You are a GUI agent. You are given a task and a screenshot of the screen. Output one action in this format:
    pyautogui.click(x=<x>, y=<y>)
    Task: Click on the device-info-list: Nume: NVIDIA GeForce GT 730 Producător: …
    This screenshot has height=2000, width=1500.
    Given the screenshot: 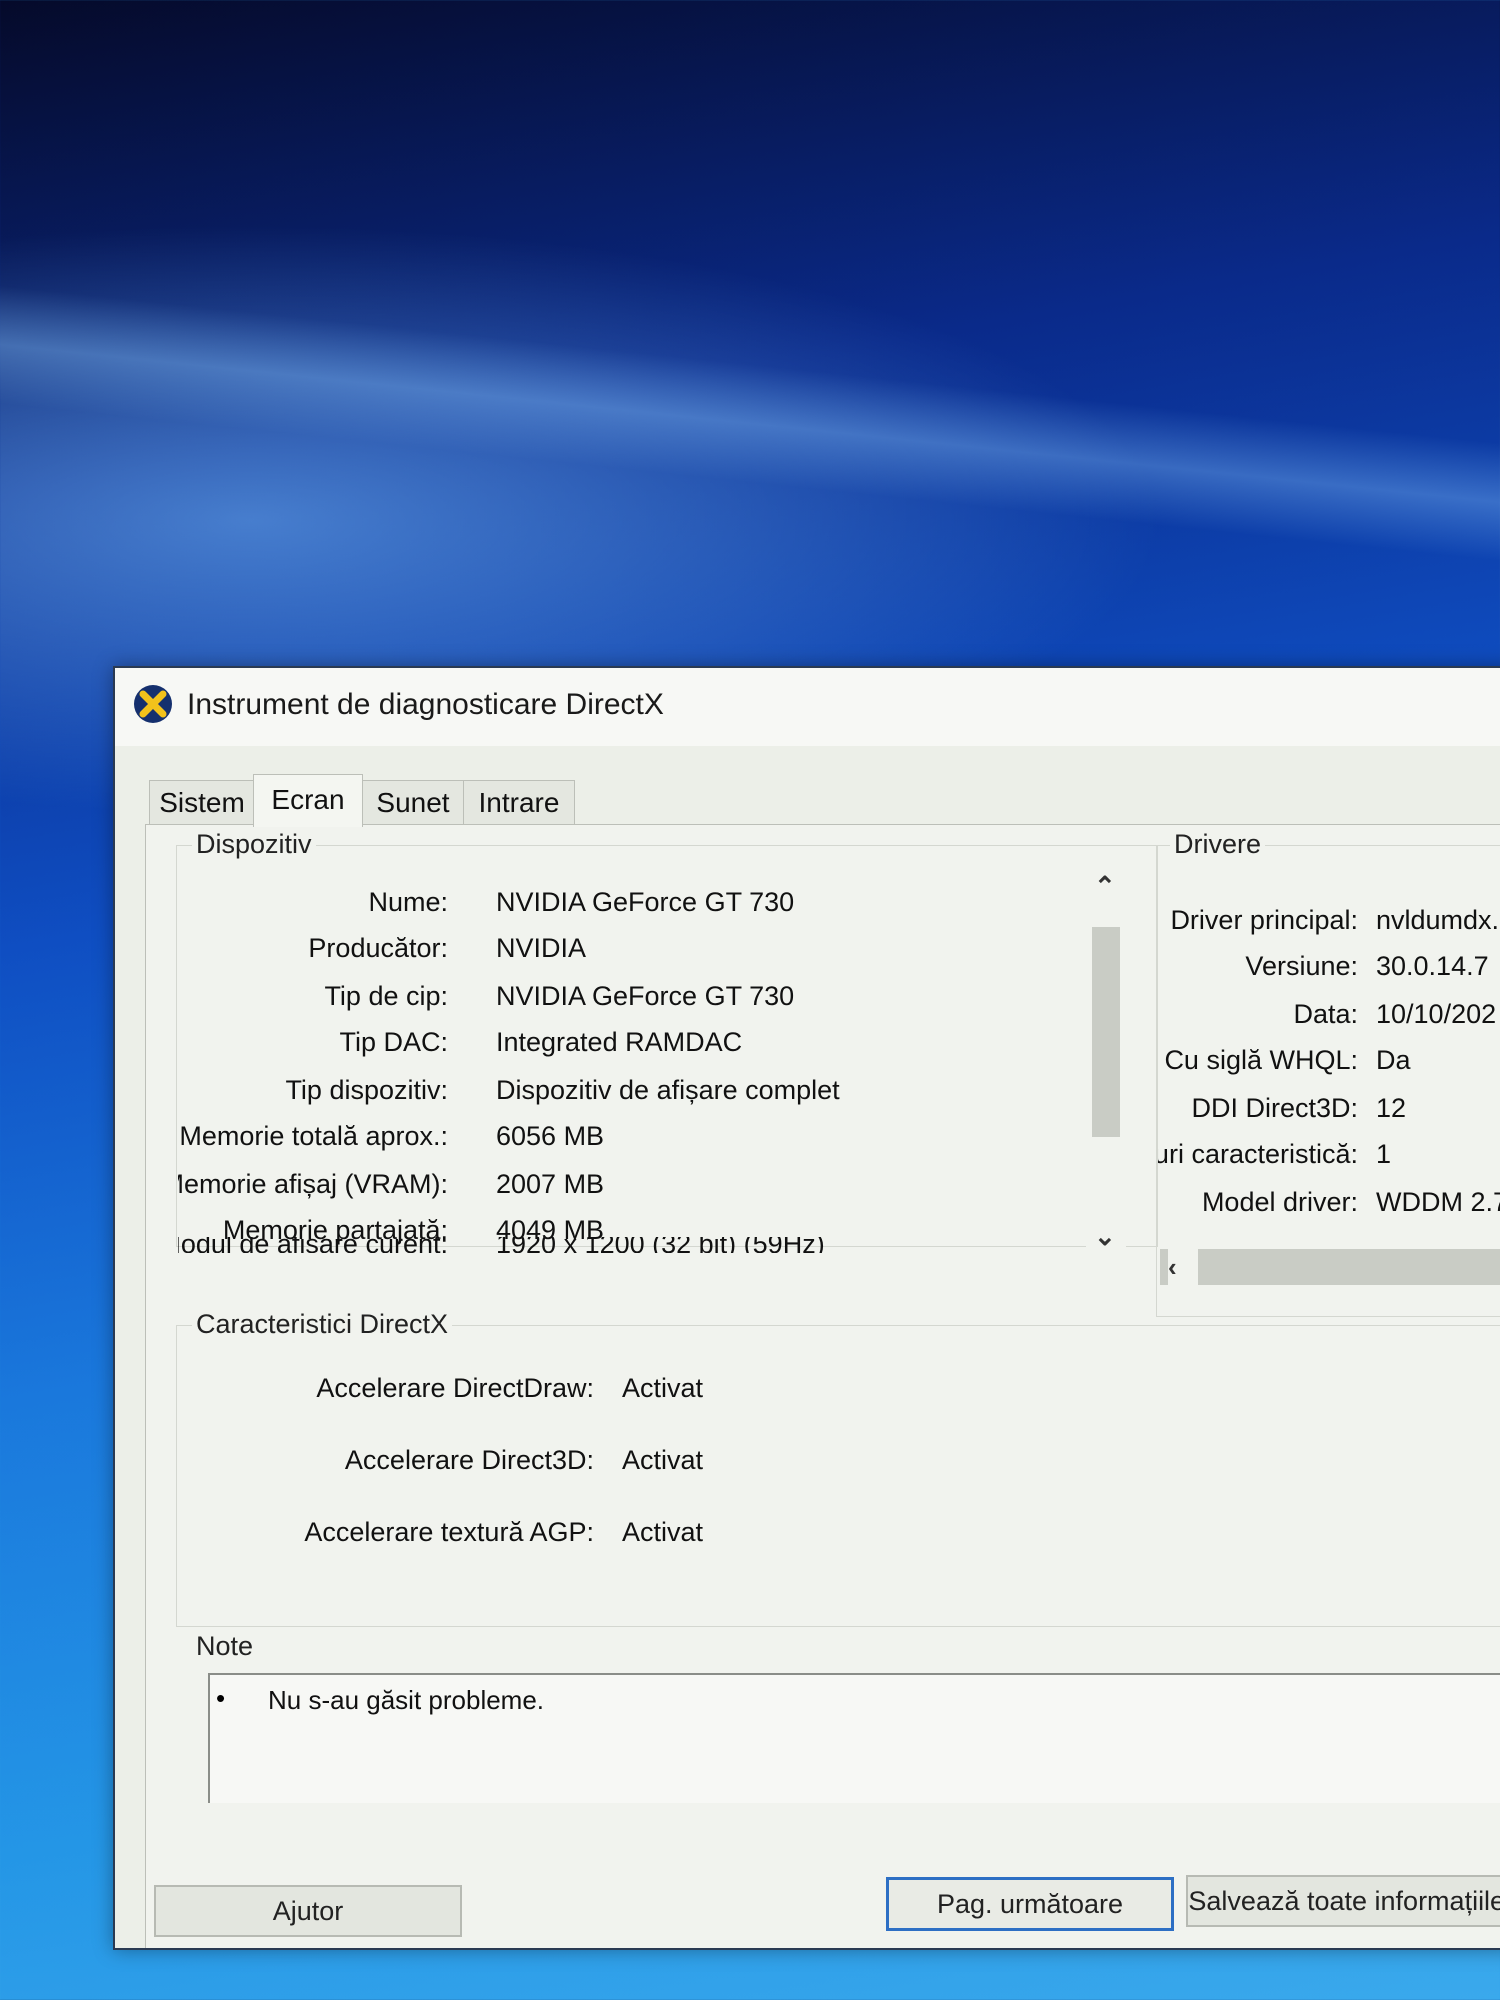 What is the action you would take?
    pyautogui.click(x=509, y=1066)
    